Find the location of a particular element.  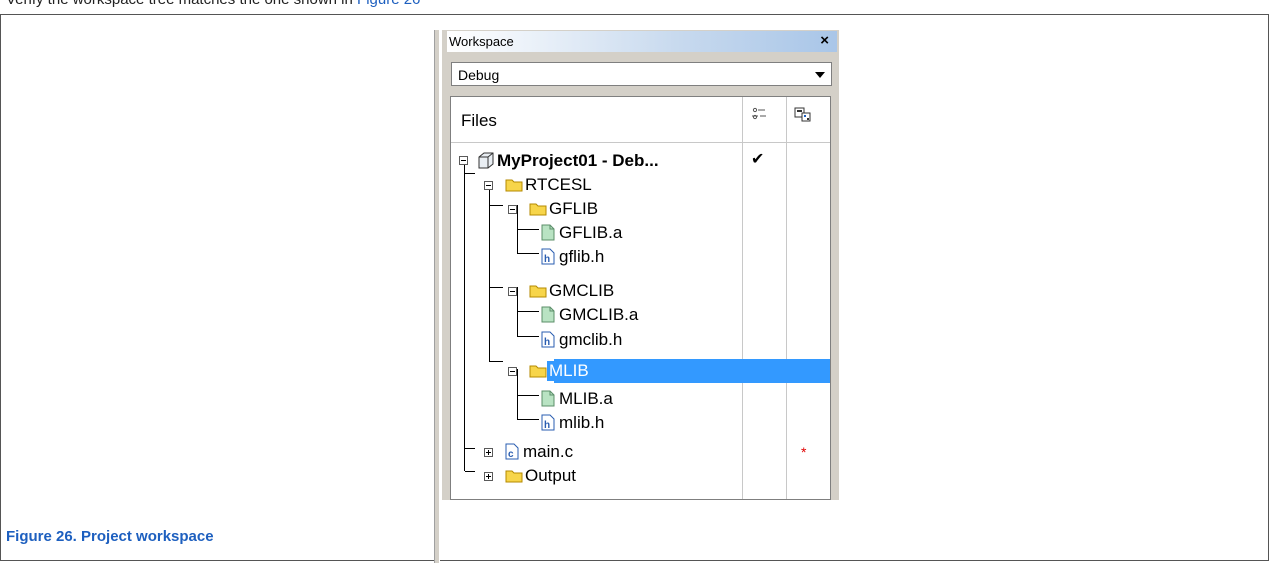

tree-item-label: MLIB.a is located at coordinates (586, 398).